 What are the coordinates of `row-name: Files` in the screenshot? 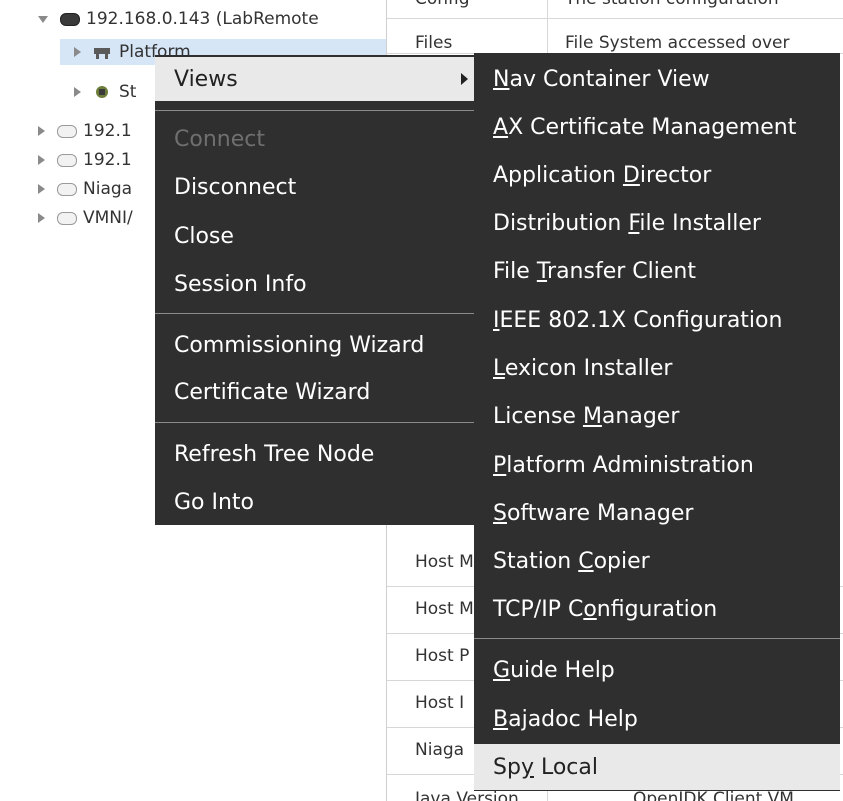 It's located at (434, 43).